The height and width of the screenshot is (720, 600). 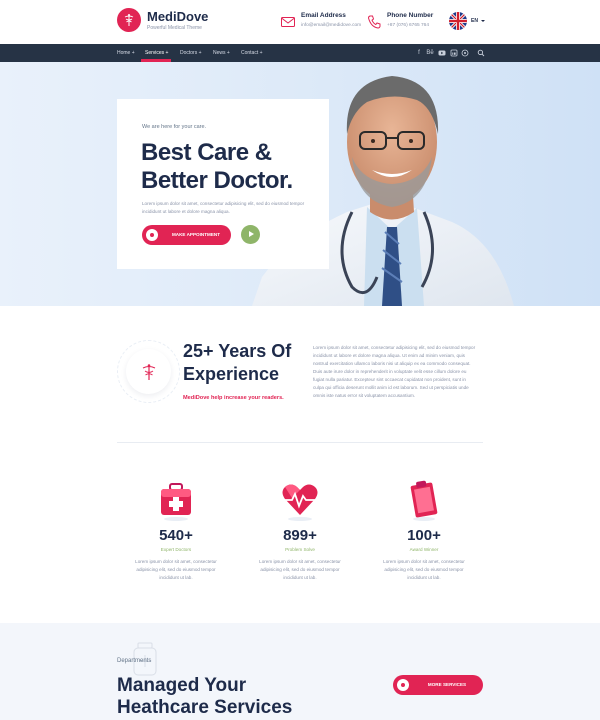 What do you see at coordinates (481, 53) in the screenshot?
I see `search-icon` at bounding box center [481, 53].